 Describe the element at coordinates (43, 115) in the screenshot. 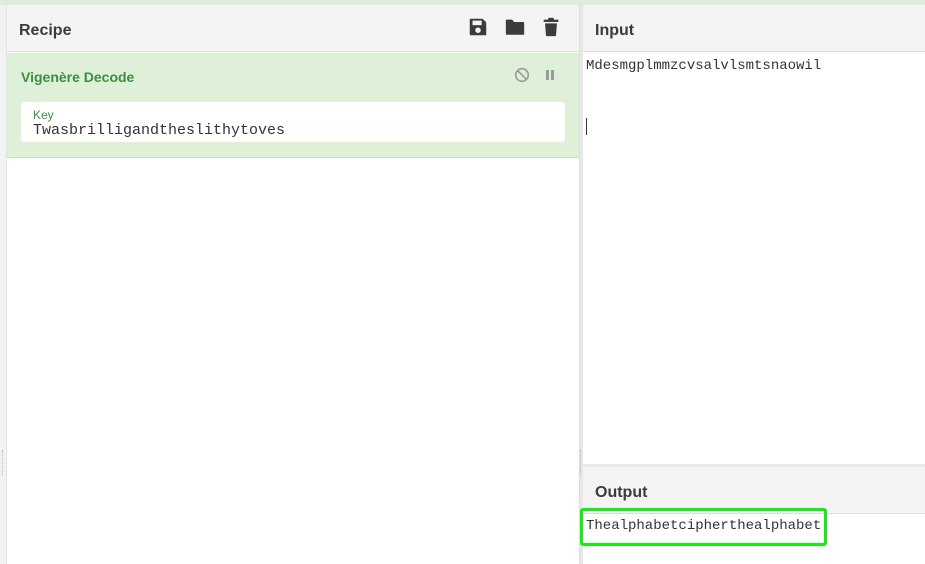

I see `key-label: Key` at that location.